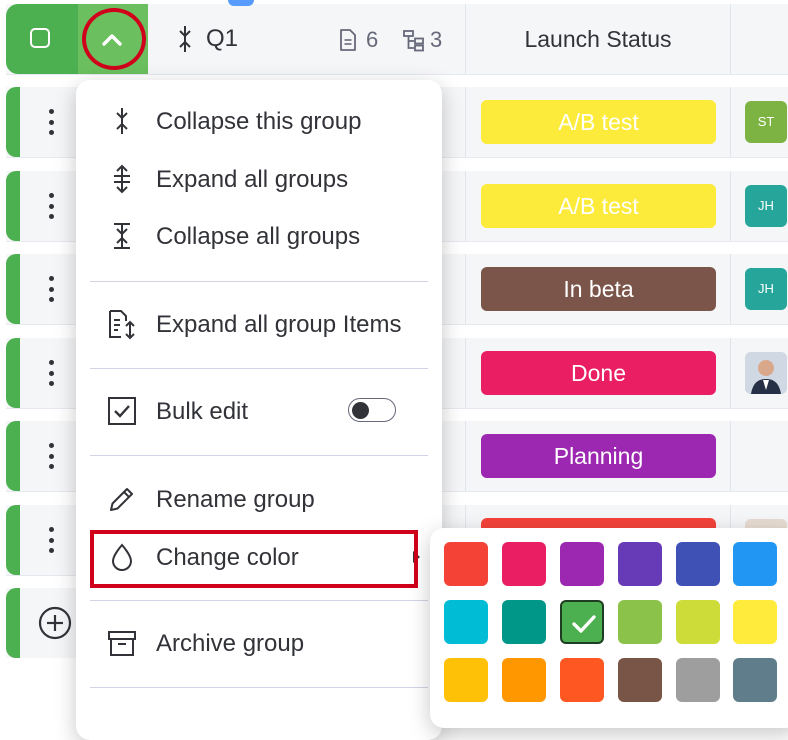 The width and height of the screenshot is (788, 740). Describe the element at coordinates (254, 559) in the screenshot. I see `change-color-highlight-annotation` at that location.